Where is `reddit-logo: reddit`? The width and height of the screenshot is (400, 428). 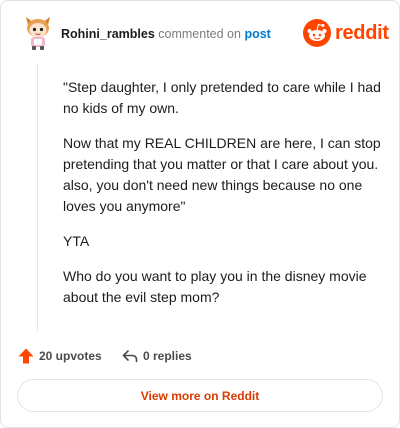
reddit-logo: reddit is located at coordinates (346, 34).